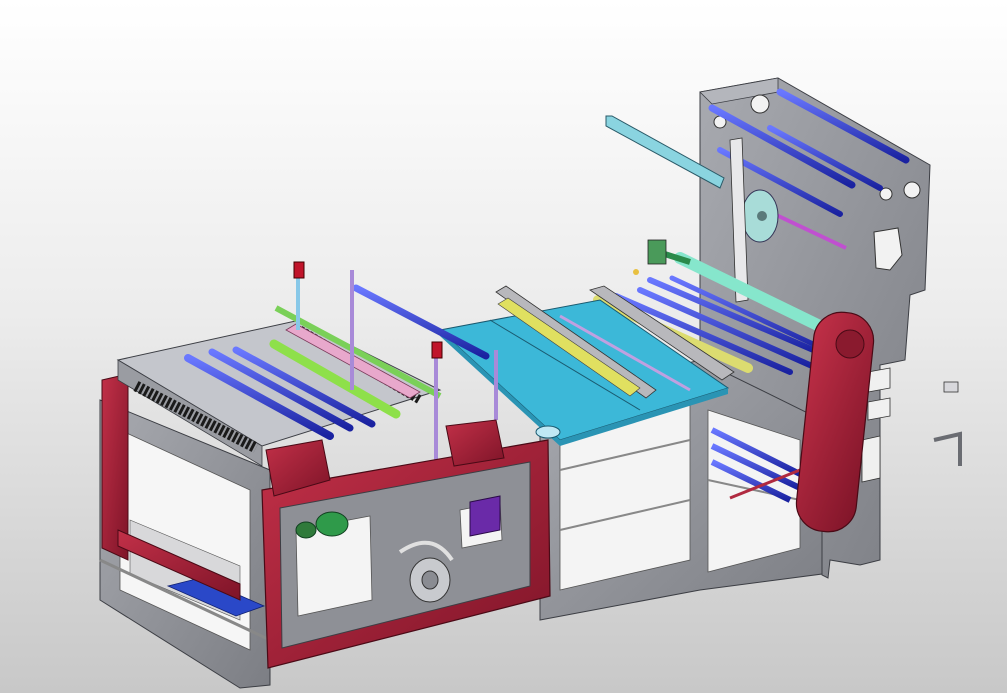 This screenshot has height=693, width=1007. What do you see at coordinates (485, 516) in the screenshot?
I see `drive-gear-purple` at bounding box center [485, 516].